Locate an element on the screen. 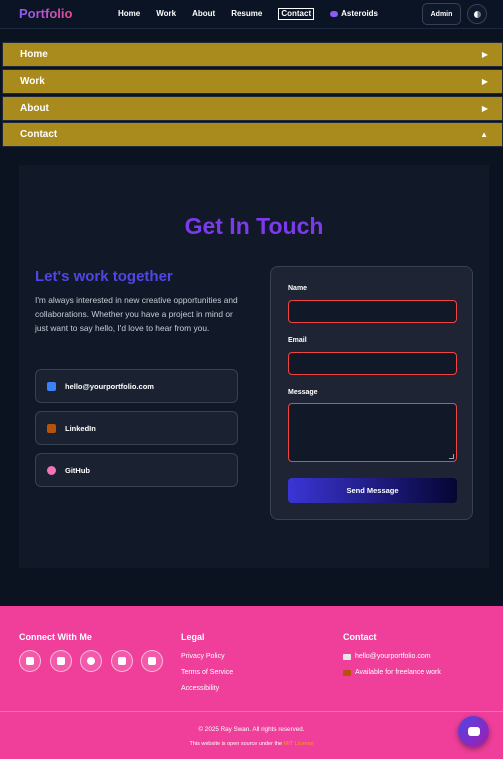 The width and height of the screenshot is (503, 759). send-message-button: Send Message is located at coordinates (372, 490).